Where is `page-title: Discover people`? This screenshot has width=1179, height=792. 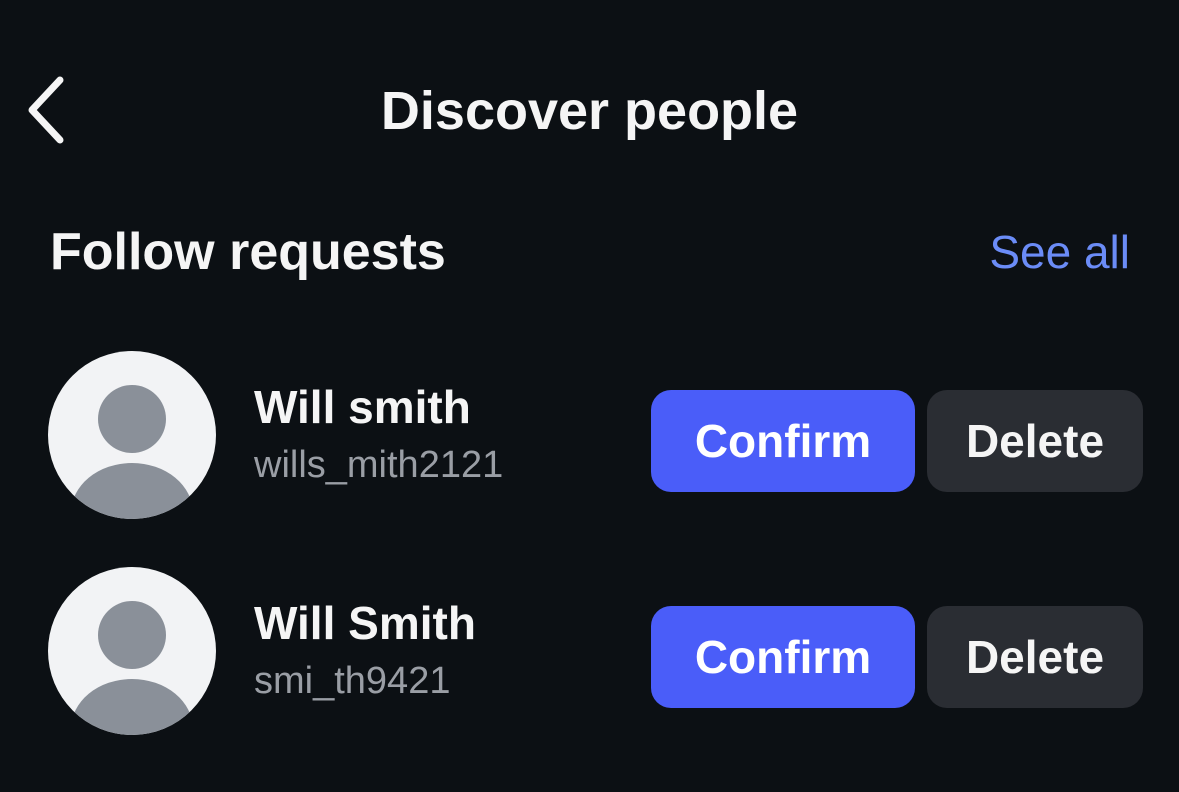 page-title: Discover people is located at coordinates (589, 111).